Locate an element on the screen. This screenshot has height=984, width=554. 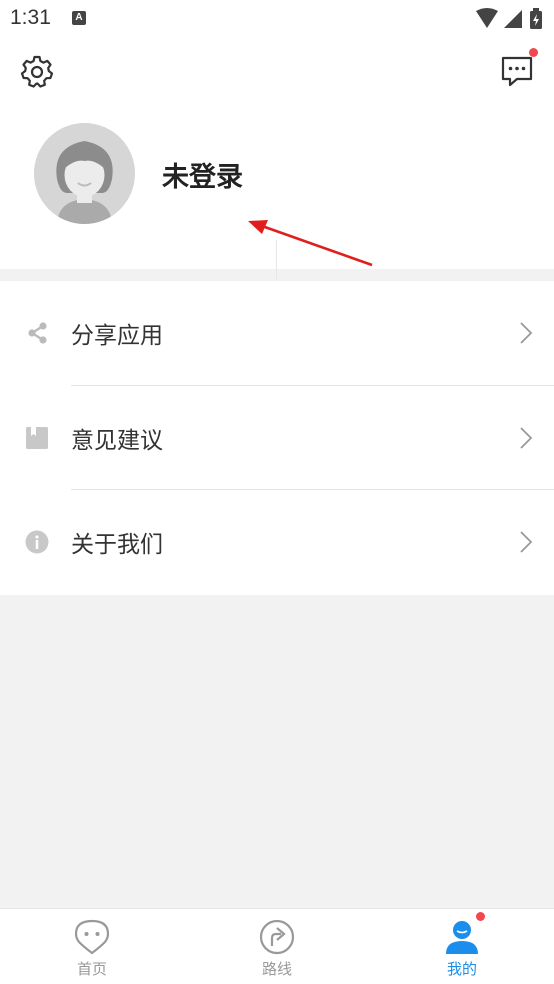
tab-badge-dot is located at coordinates (480, 916).